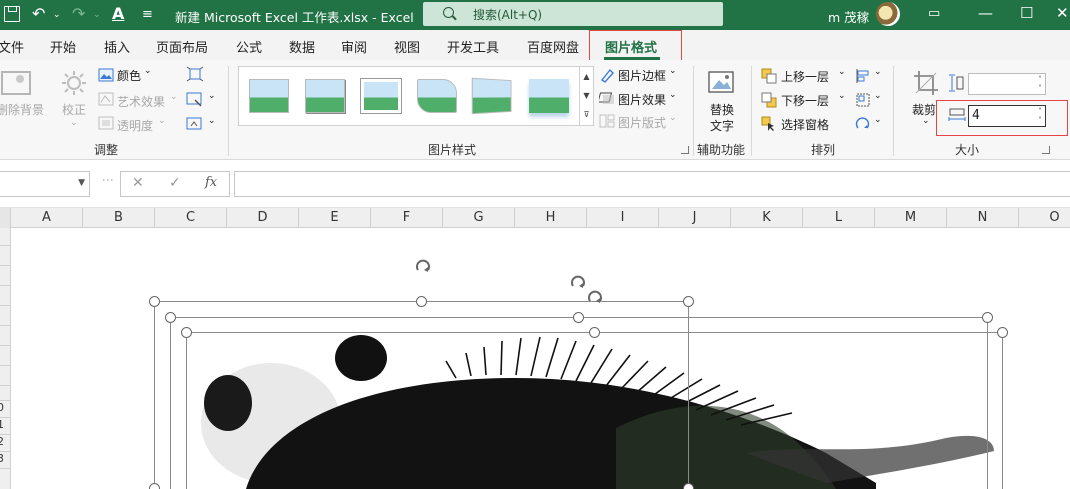  What do you see at coordinates (888, 14) in the screenshot?
I see `avatar` at bounding box center [888, 14].